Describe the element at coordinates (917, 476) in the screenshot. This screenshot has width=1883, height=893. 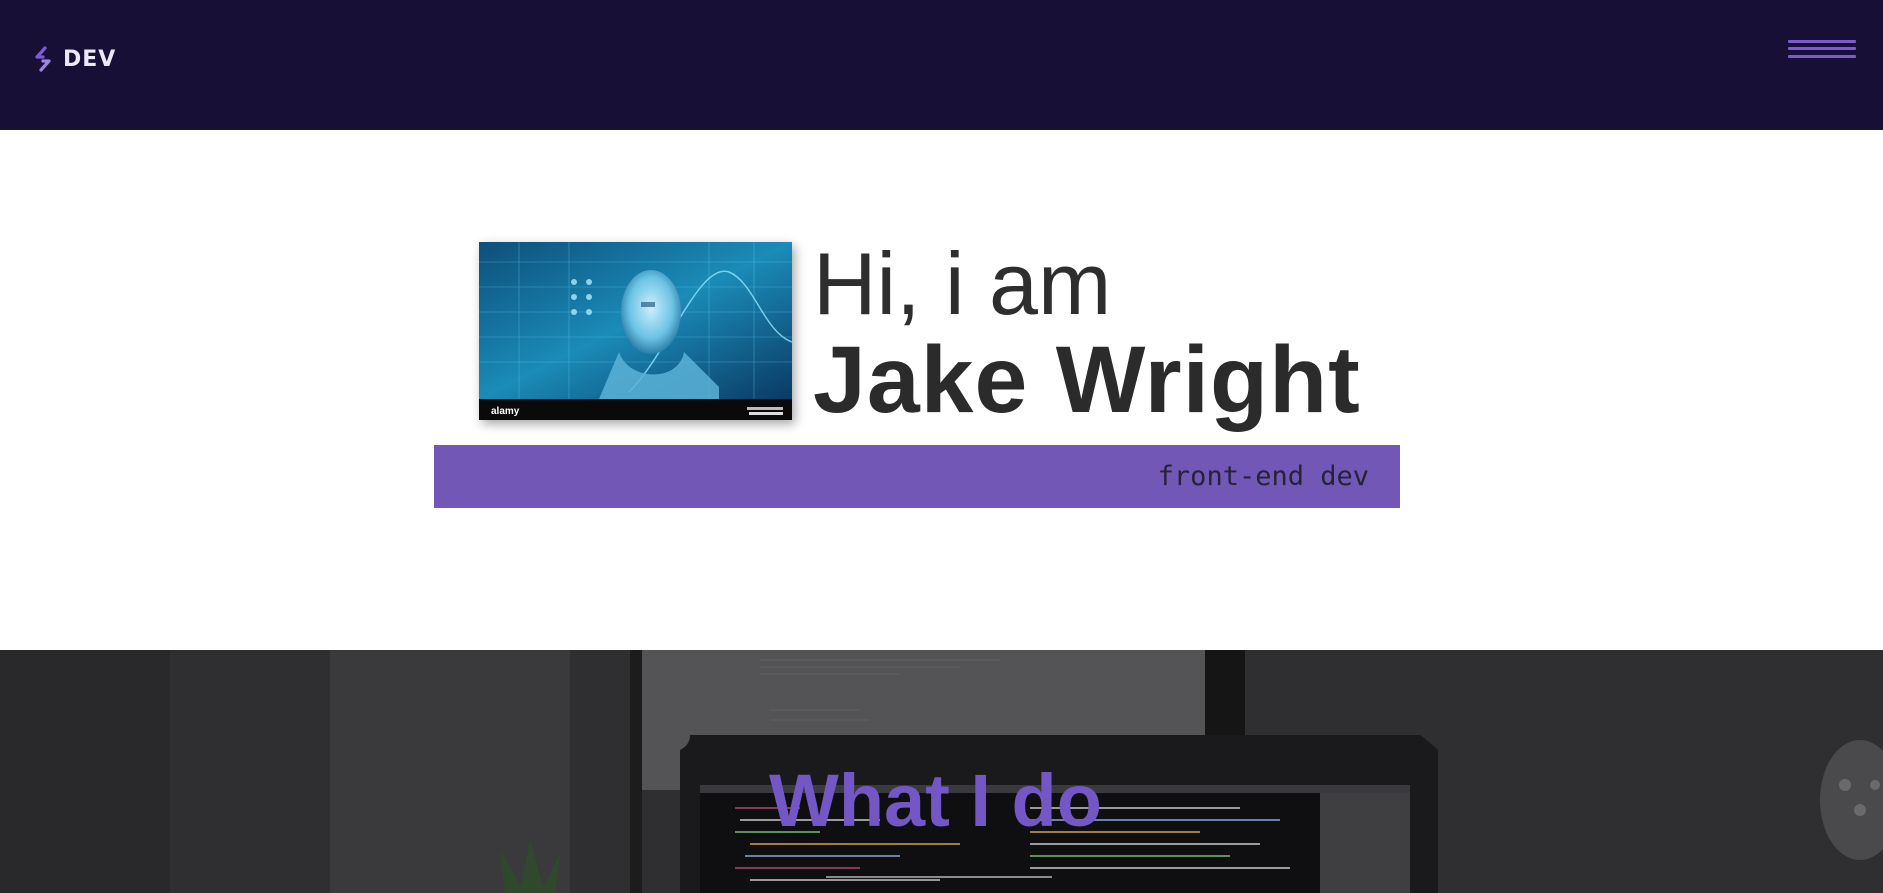
I see `role-banner: front-end dev` at that location.